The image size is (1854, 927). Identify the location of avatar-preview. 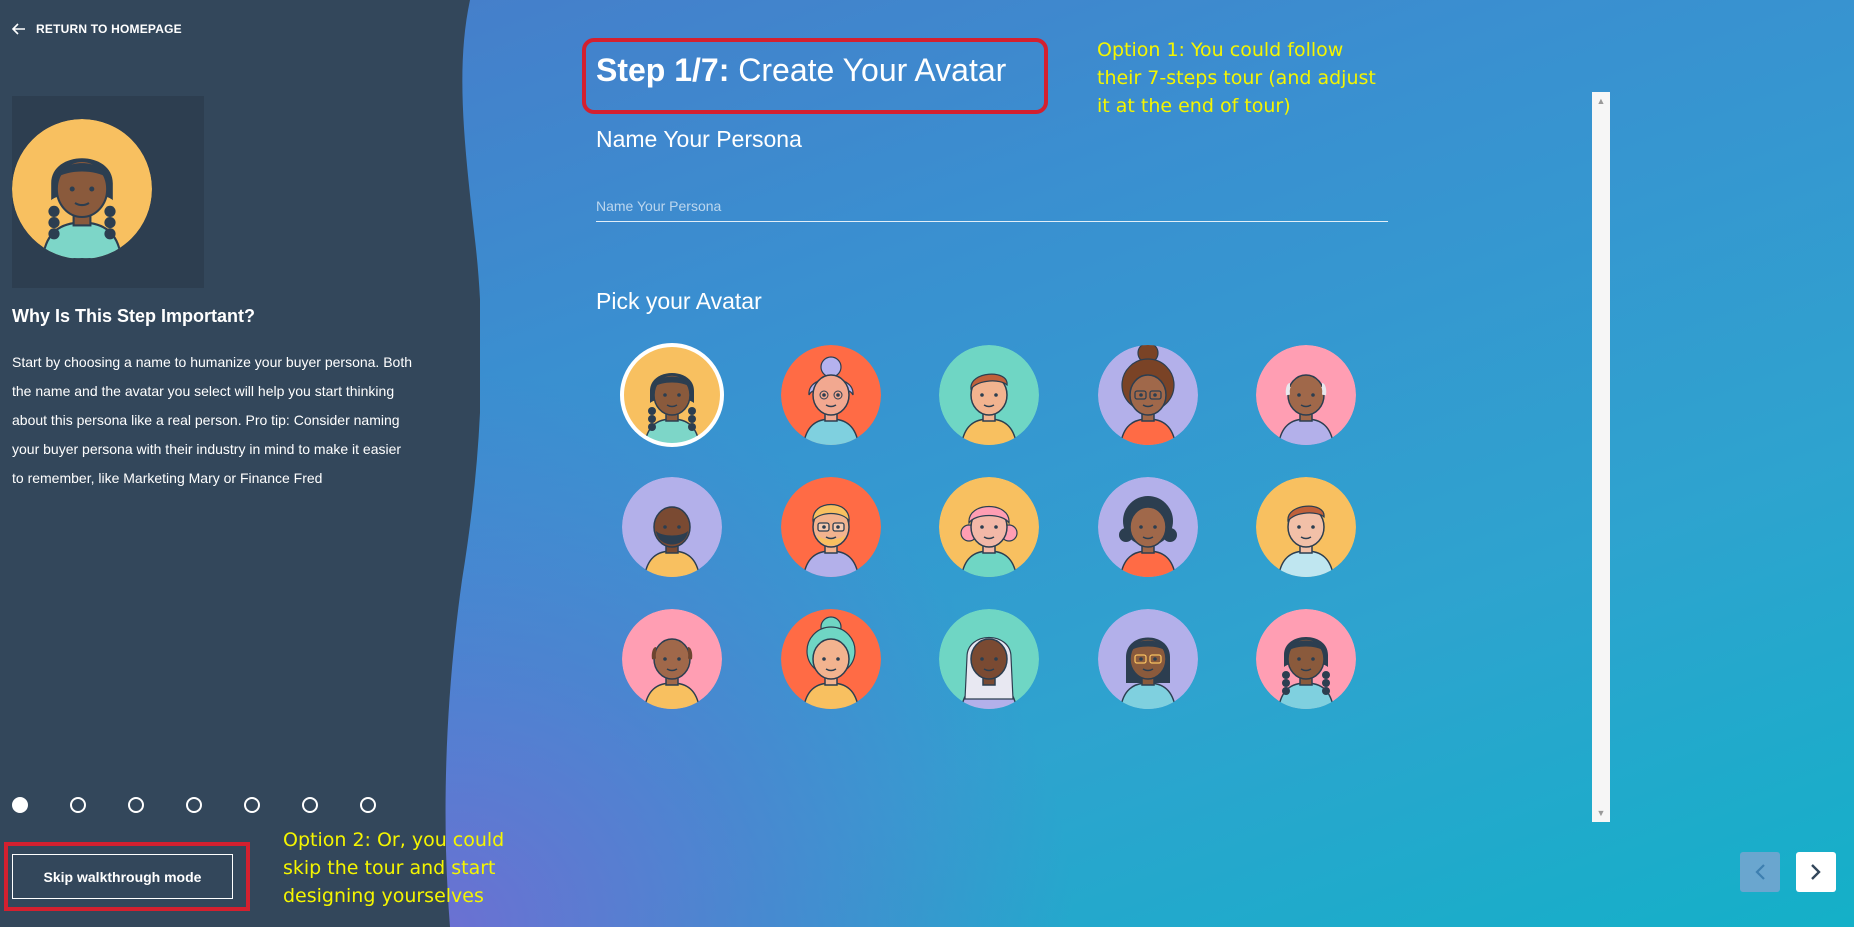
(108, 192).